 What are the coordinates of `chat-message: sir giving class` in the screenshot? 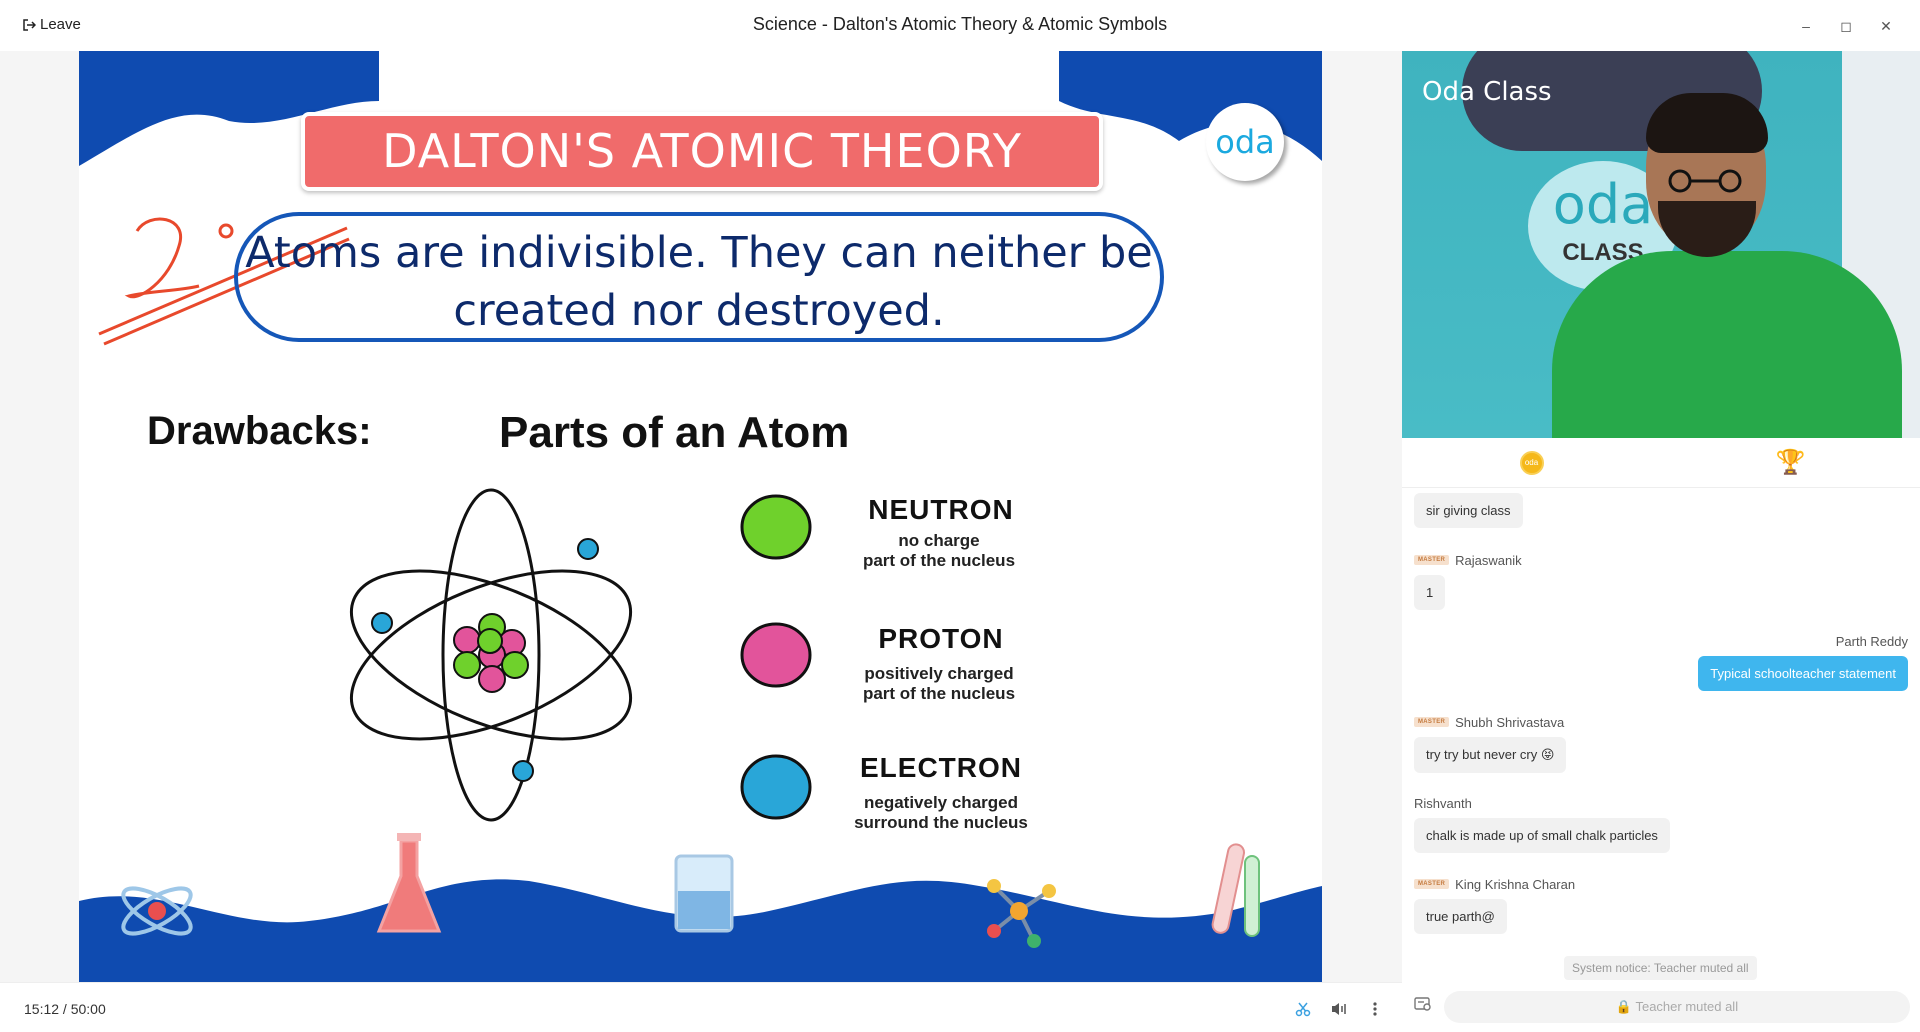 It's located at (1468, 510).